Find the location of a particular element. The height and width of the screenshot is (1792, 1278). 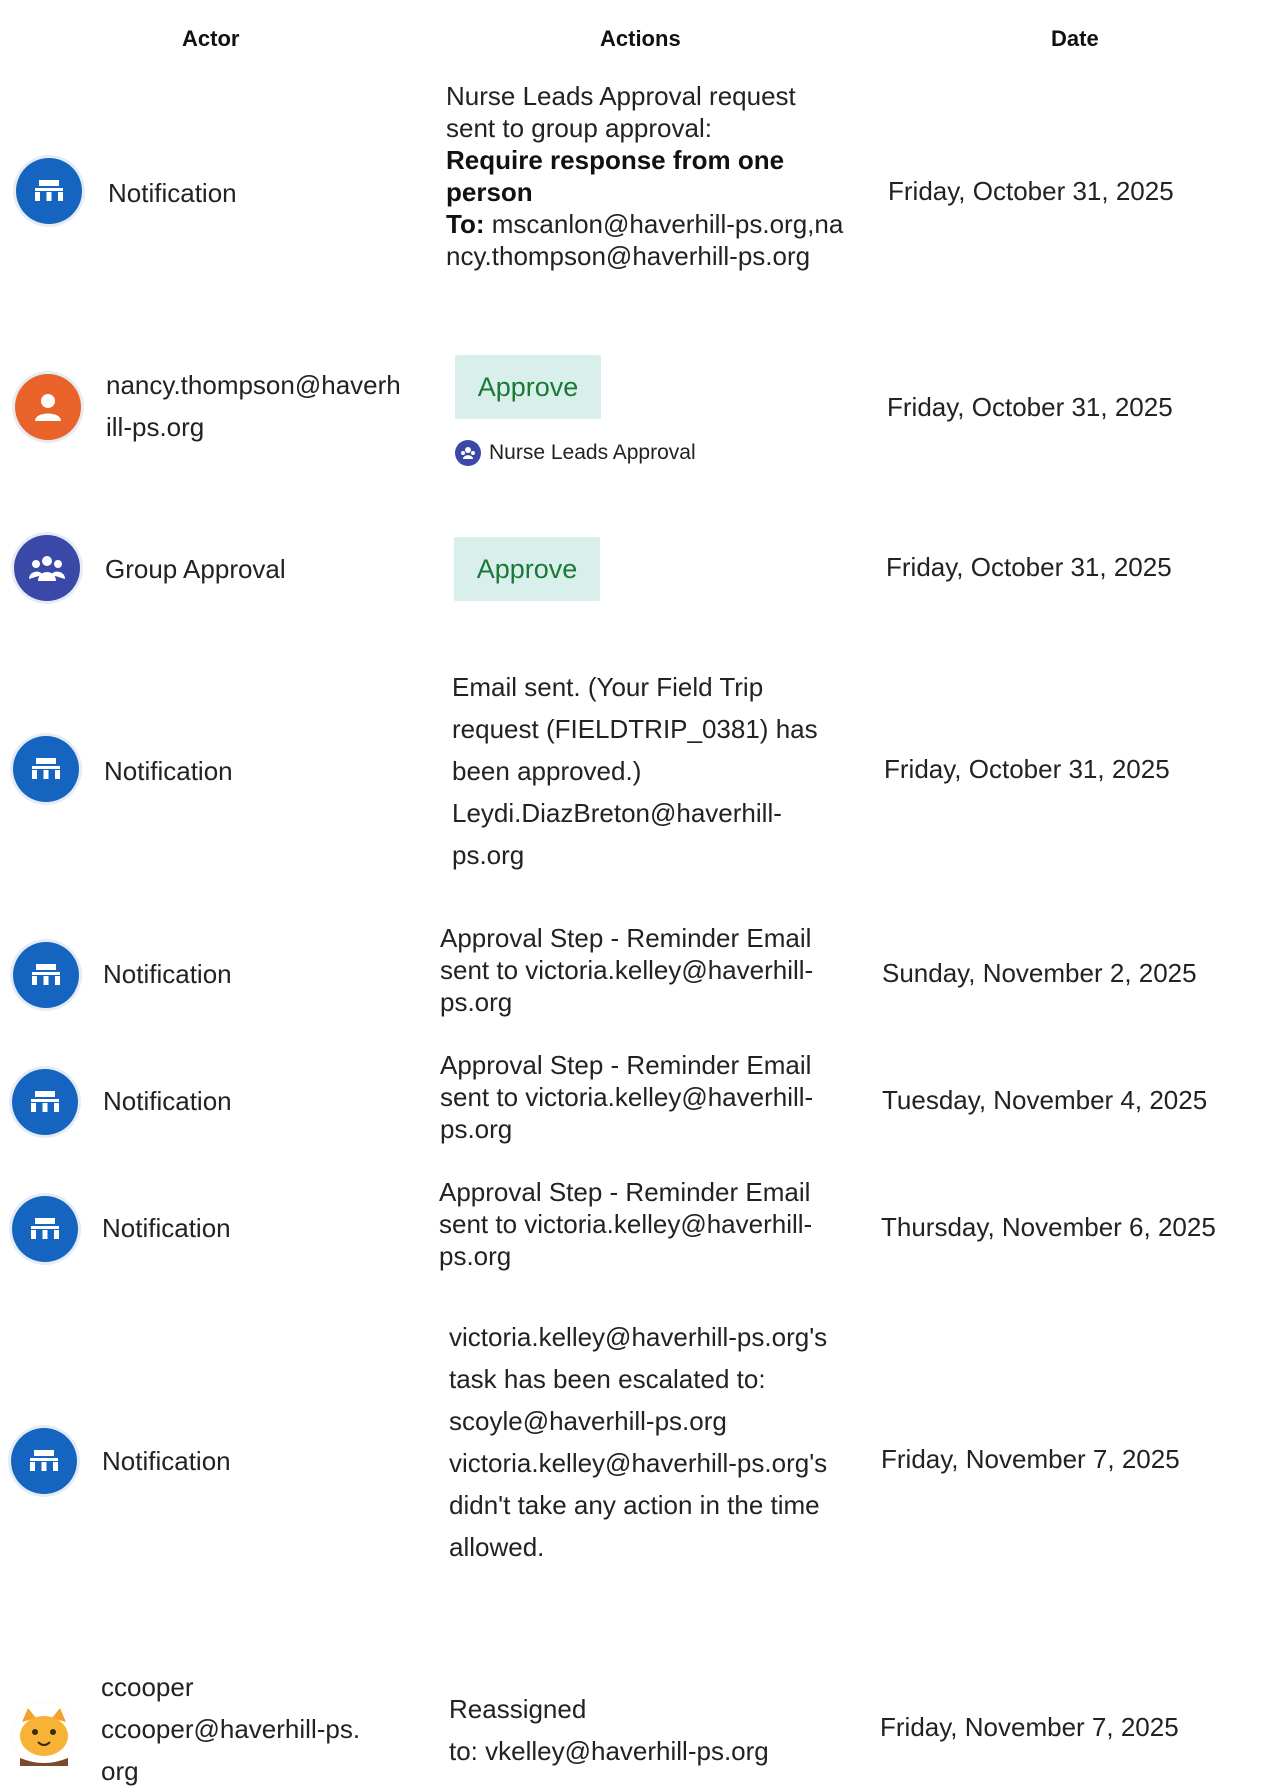

actor-email: ccooper@haverhill-ps.org is located at coordinates (231, 1750).